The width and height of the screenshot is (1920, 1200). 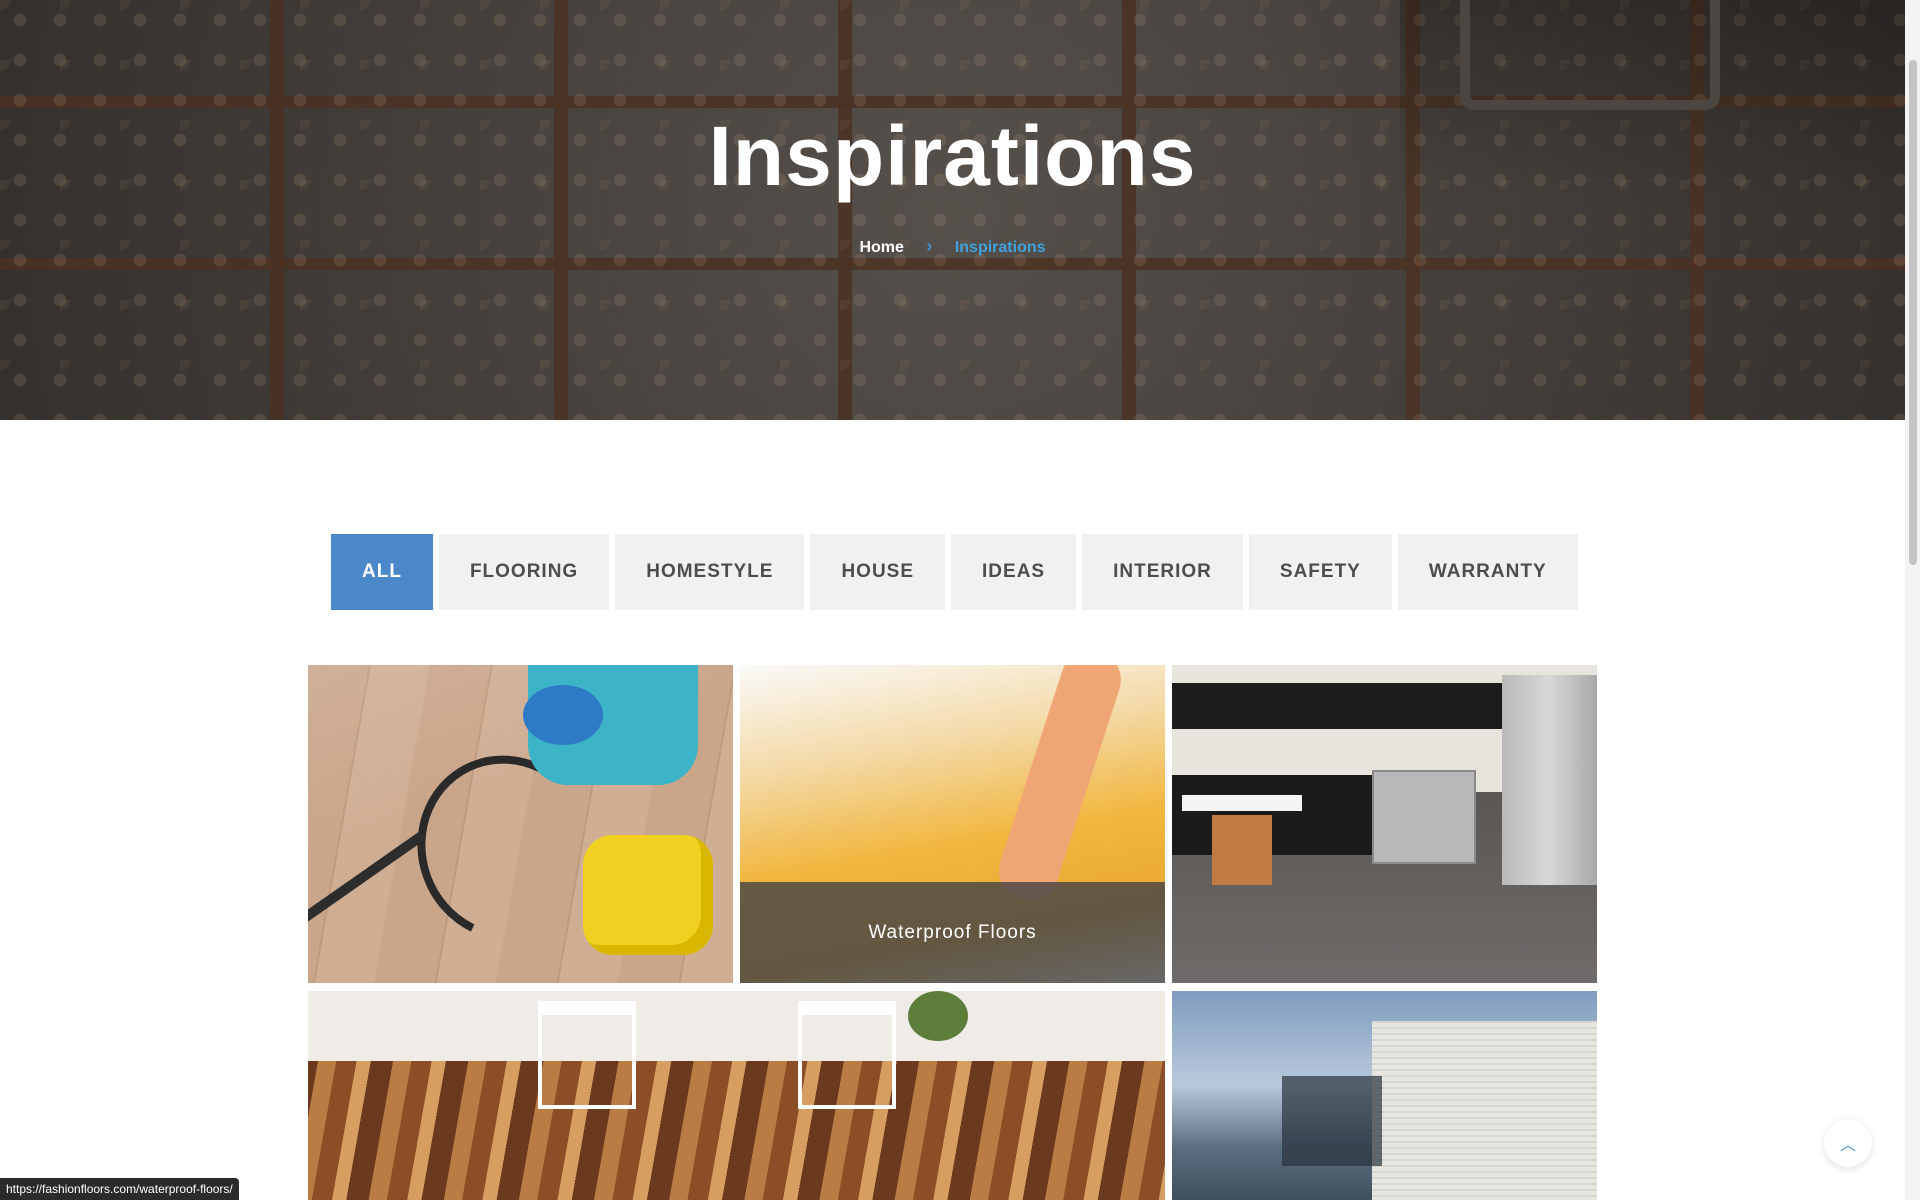 I want to click on scroll-to-top-button: ︿, so click(x=1848, y=1143).